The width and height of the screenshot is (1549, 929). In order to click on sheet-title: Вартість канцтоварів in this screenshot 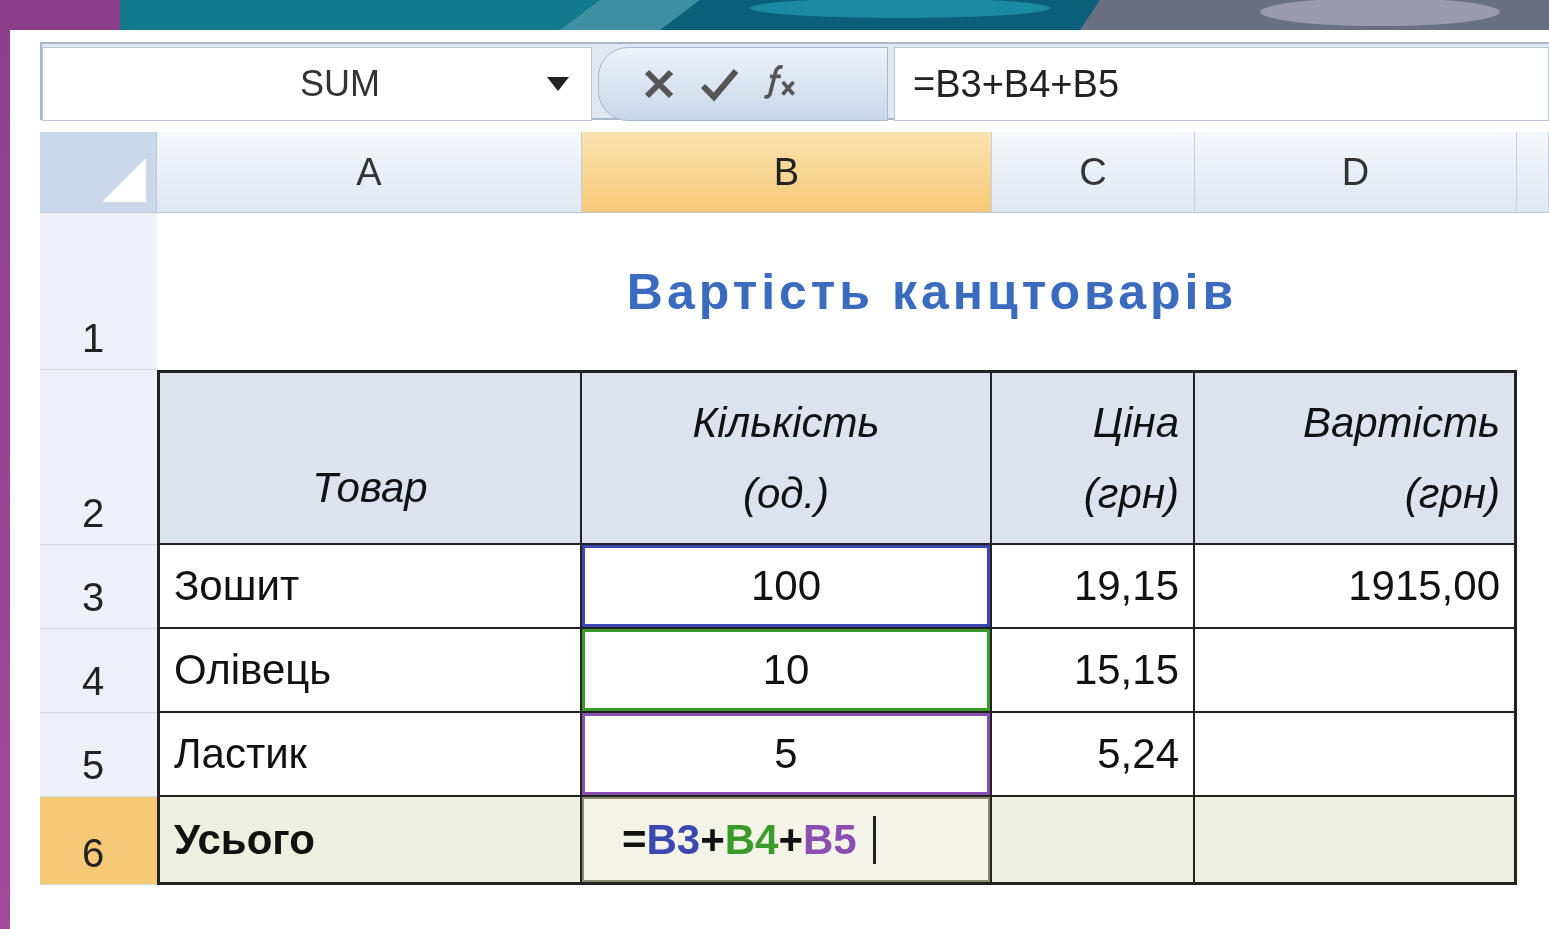, I will do `click(932, 292)`.